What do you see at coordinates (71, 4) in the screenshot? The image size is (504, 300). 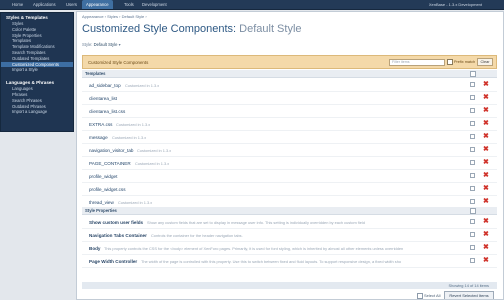 I see `tab-users: Users` at bounding box center [71, 4].